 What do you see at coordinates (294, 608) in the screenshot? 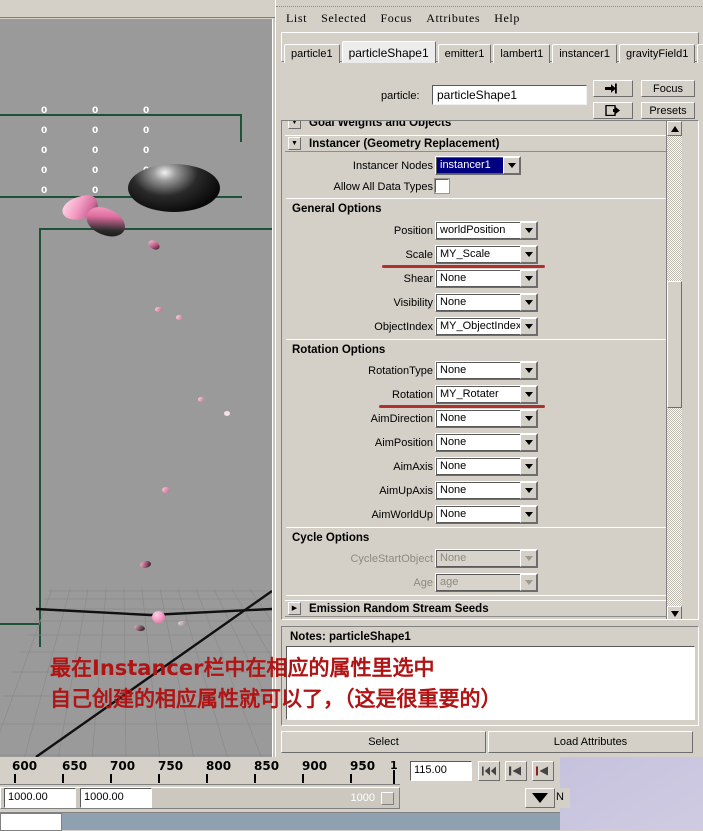
I see `expand-triangle-icon: ▶` at bounding box center [294, 608].